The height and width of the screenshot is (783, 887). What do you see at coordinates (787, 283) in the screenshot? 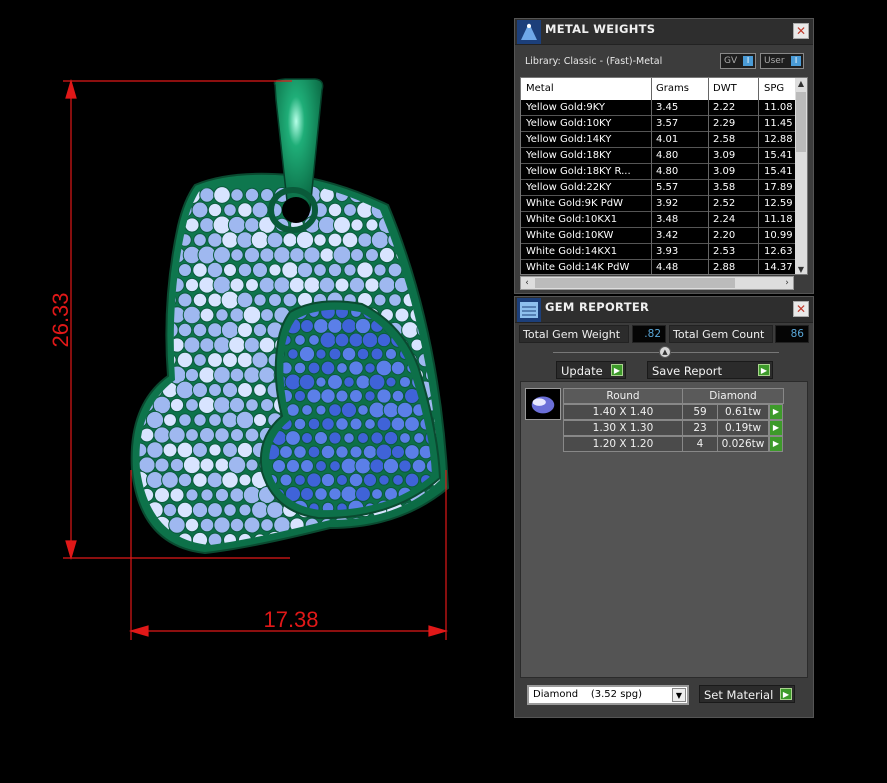
I see `scroll-right-icon: ›` at bounding box center [787, 283].